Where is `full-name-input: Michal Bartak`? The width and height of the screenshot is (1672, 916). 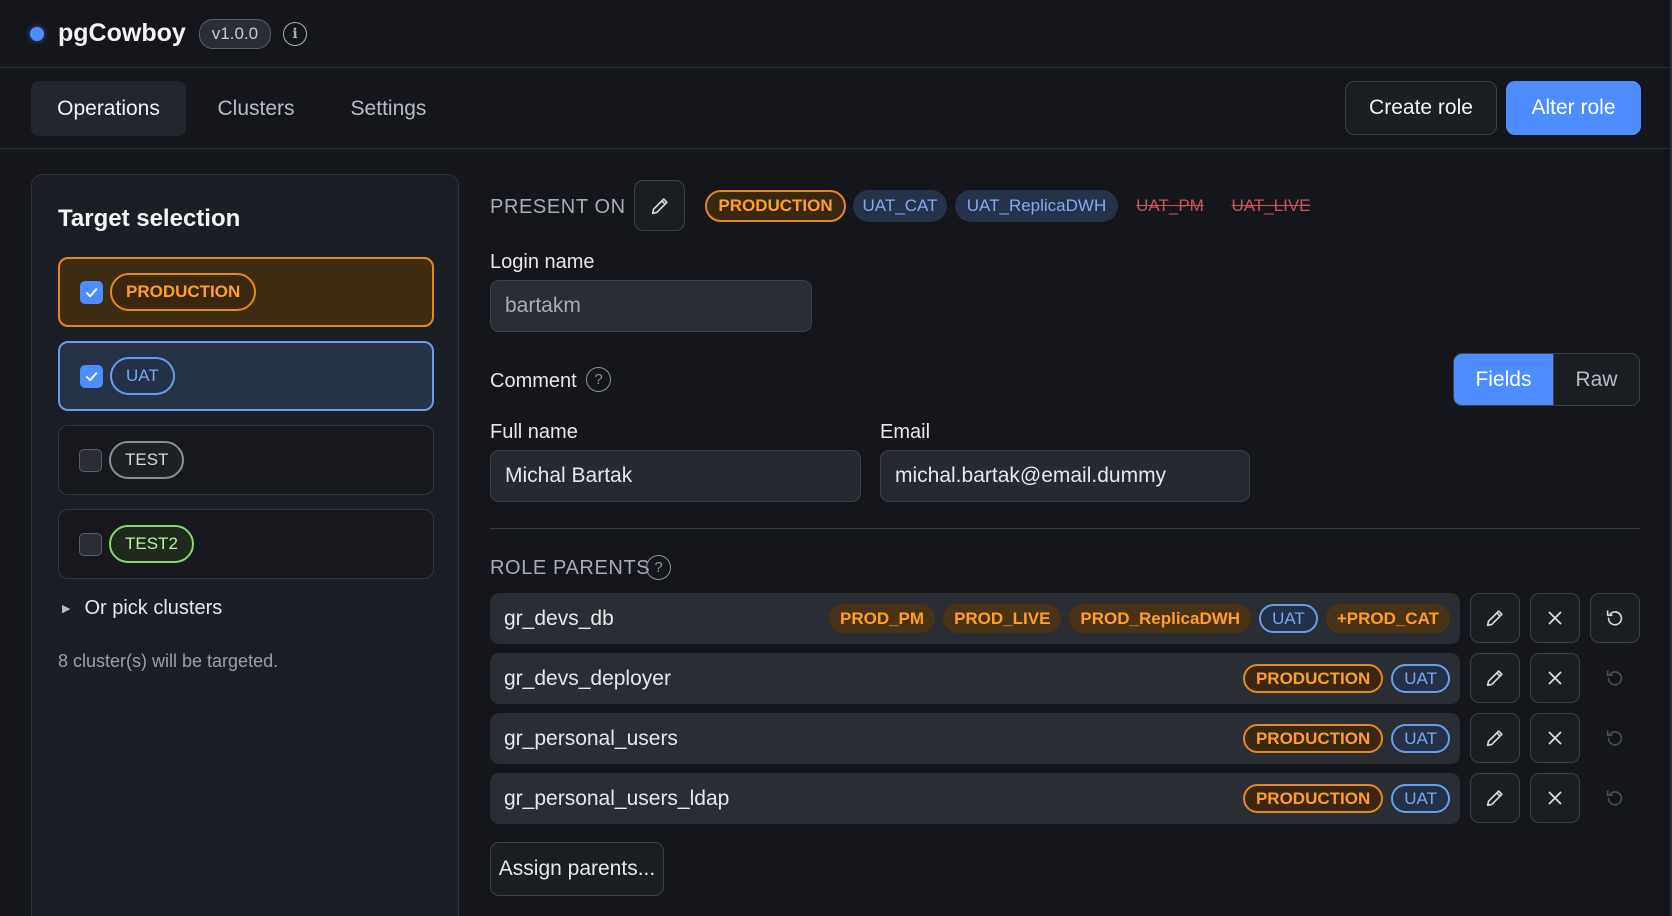
full-name-input: Michal Bartak is located at coordinates (675, 476).